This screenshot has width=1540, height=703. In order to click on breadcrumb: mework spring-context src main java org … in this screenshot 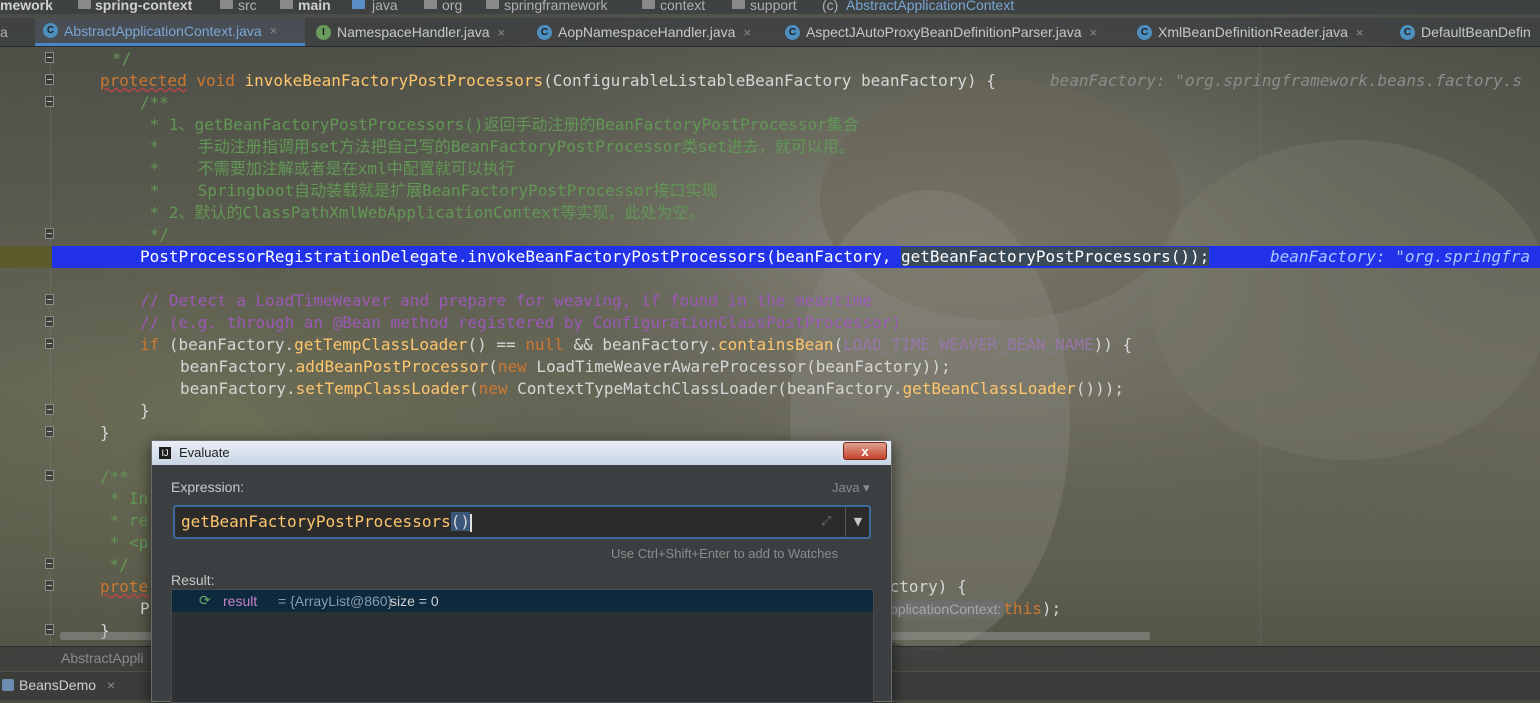, I will do `click(770, 7)`.